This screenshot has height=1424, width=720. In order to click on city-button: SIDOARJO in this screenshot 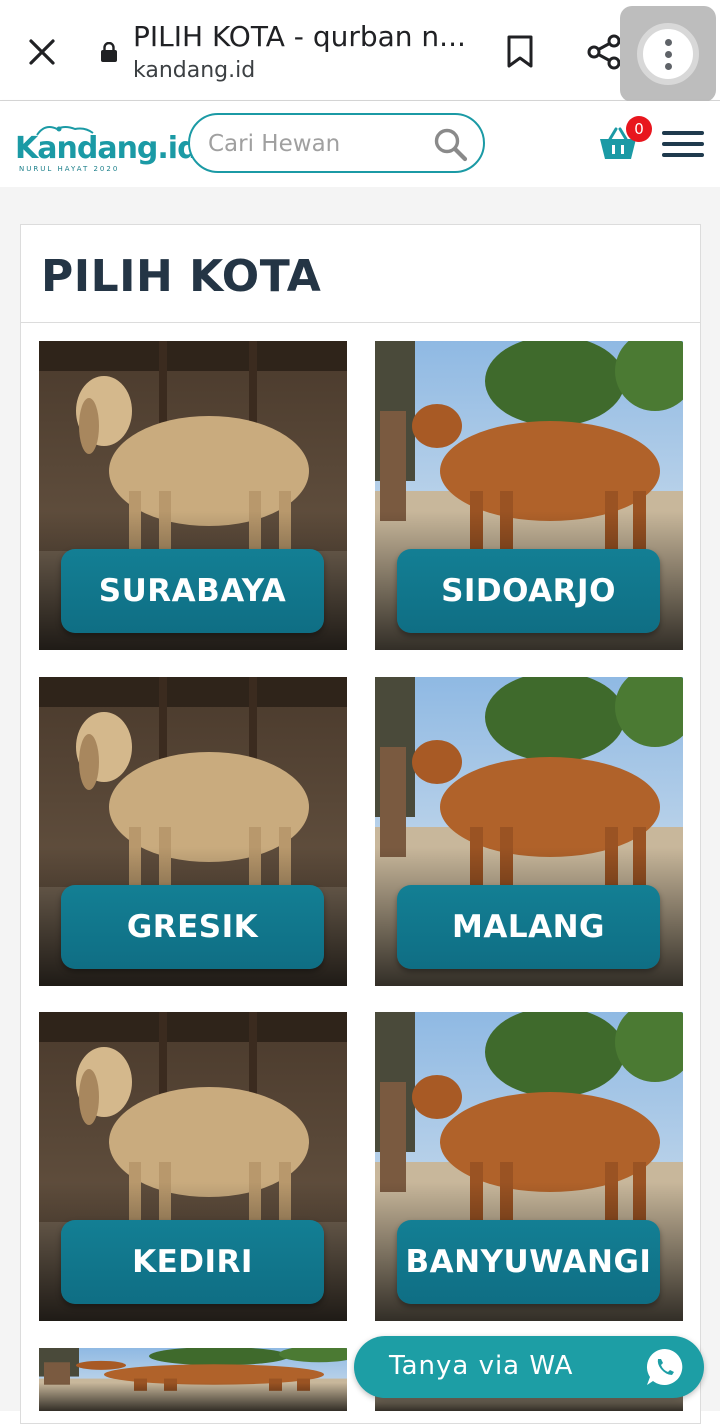, I will do `click(528, 591)`.